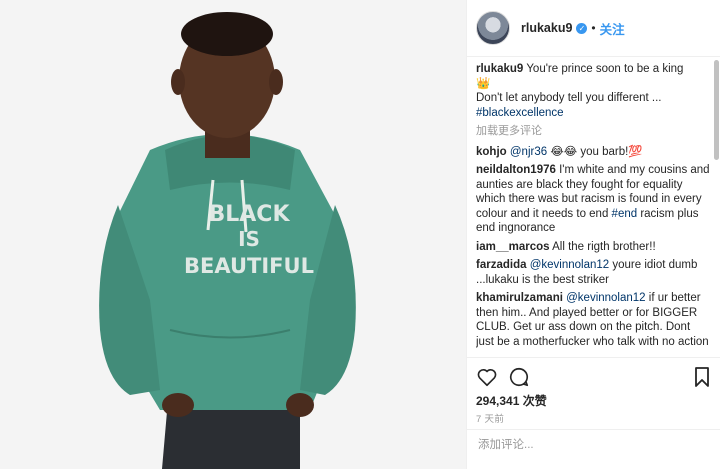  What do you see at coordinates (605, 69) in the screenshot?
I see `caption-text-1: You're prince soon to be a king` at bounding box center [605, 69].